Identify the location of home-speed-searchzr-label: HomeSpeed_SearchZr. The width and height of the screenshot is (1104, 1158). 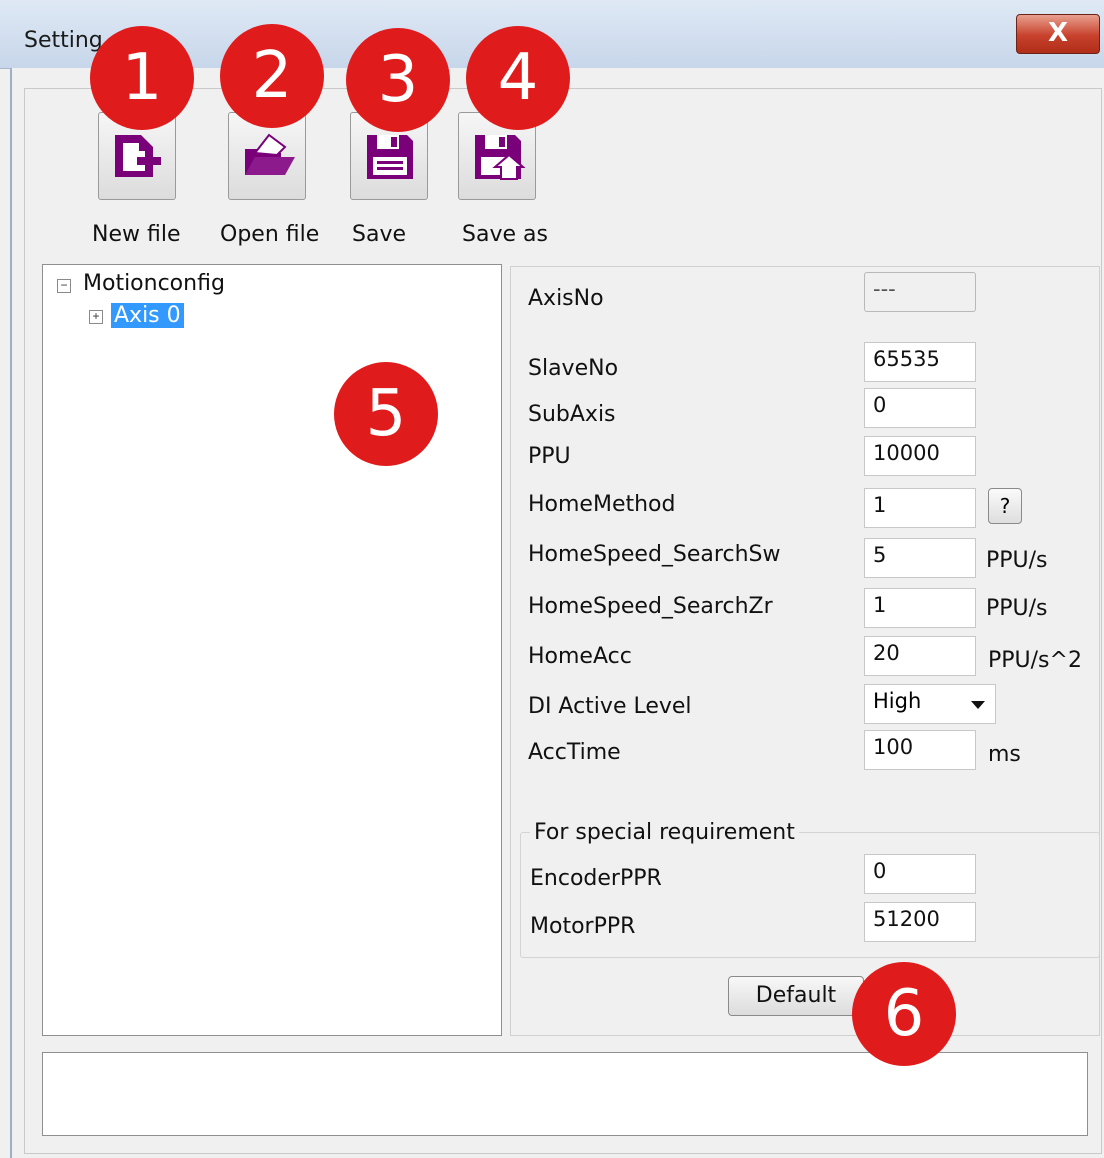
(650, 606).